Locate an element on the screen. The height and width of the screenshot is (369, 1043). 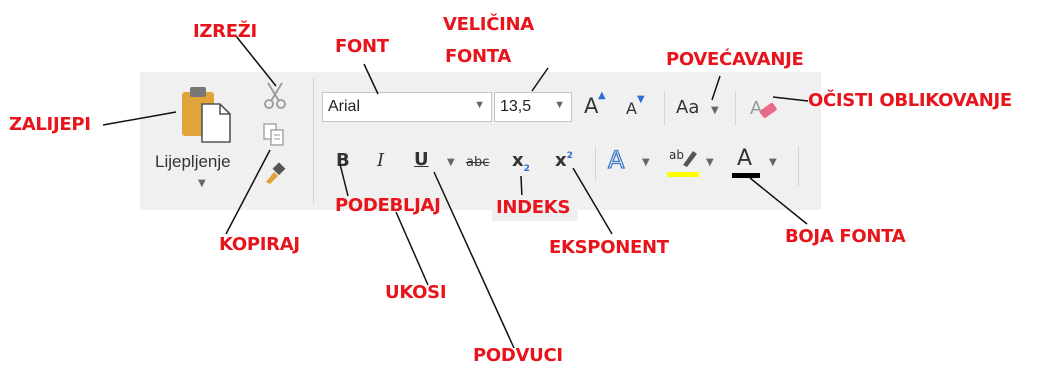
callout-font-color: BOJA FONTA is located at coordinates (845, 236).